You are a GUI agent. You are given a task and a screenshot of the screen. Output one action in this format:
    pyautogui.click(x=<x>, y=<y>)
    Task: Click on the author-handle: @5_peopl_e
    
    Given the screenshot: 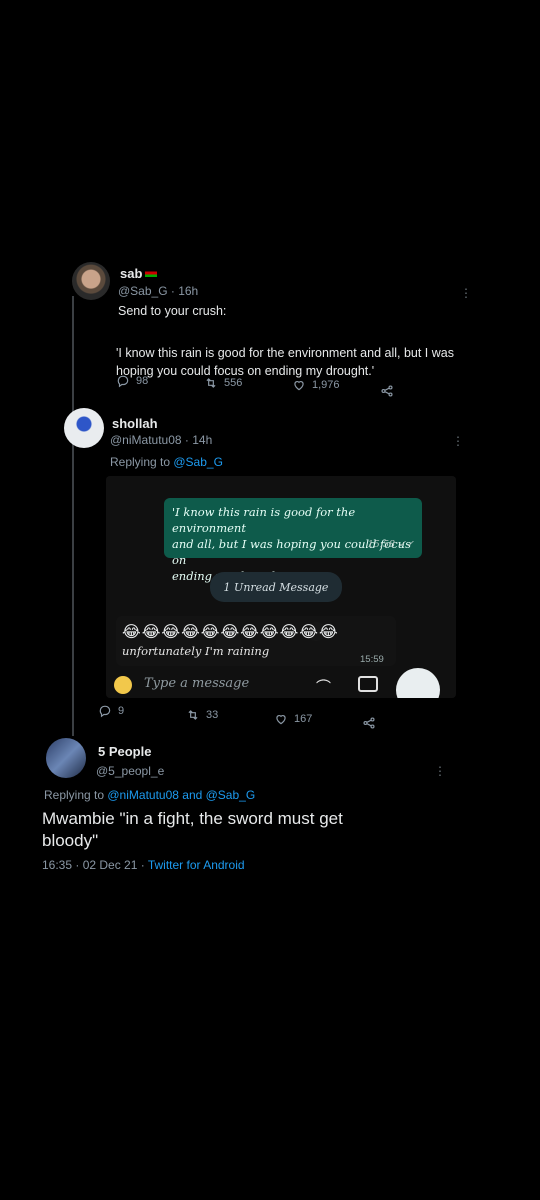 What is the action you would take?
    pyautogui.click(x=130, y=771)
    